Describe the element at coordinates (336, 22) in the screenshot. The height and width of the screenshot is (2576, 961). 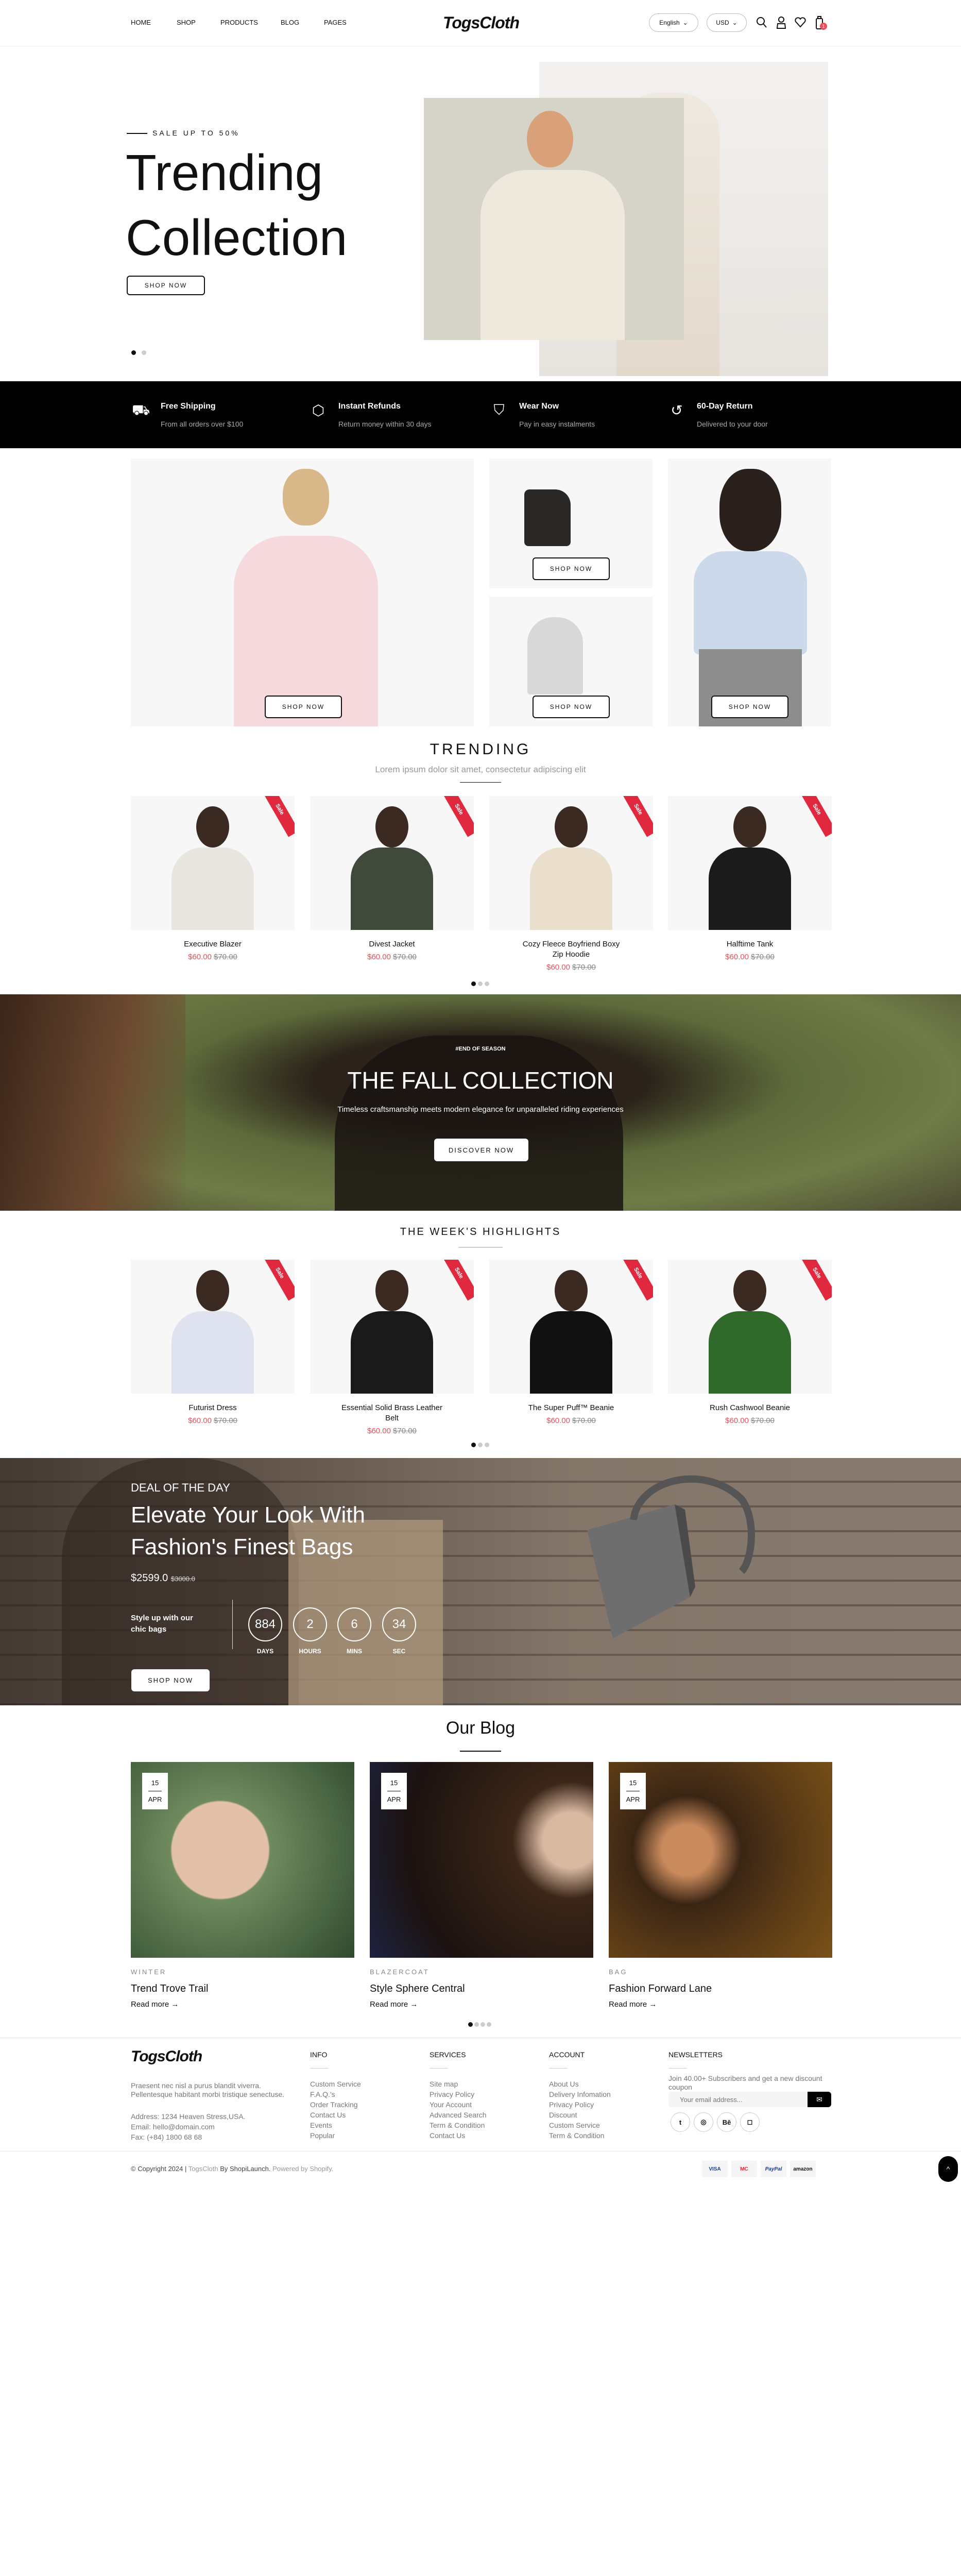
I see `nav-pages: PAGES` at that location.